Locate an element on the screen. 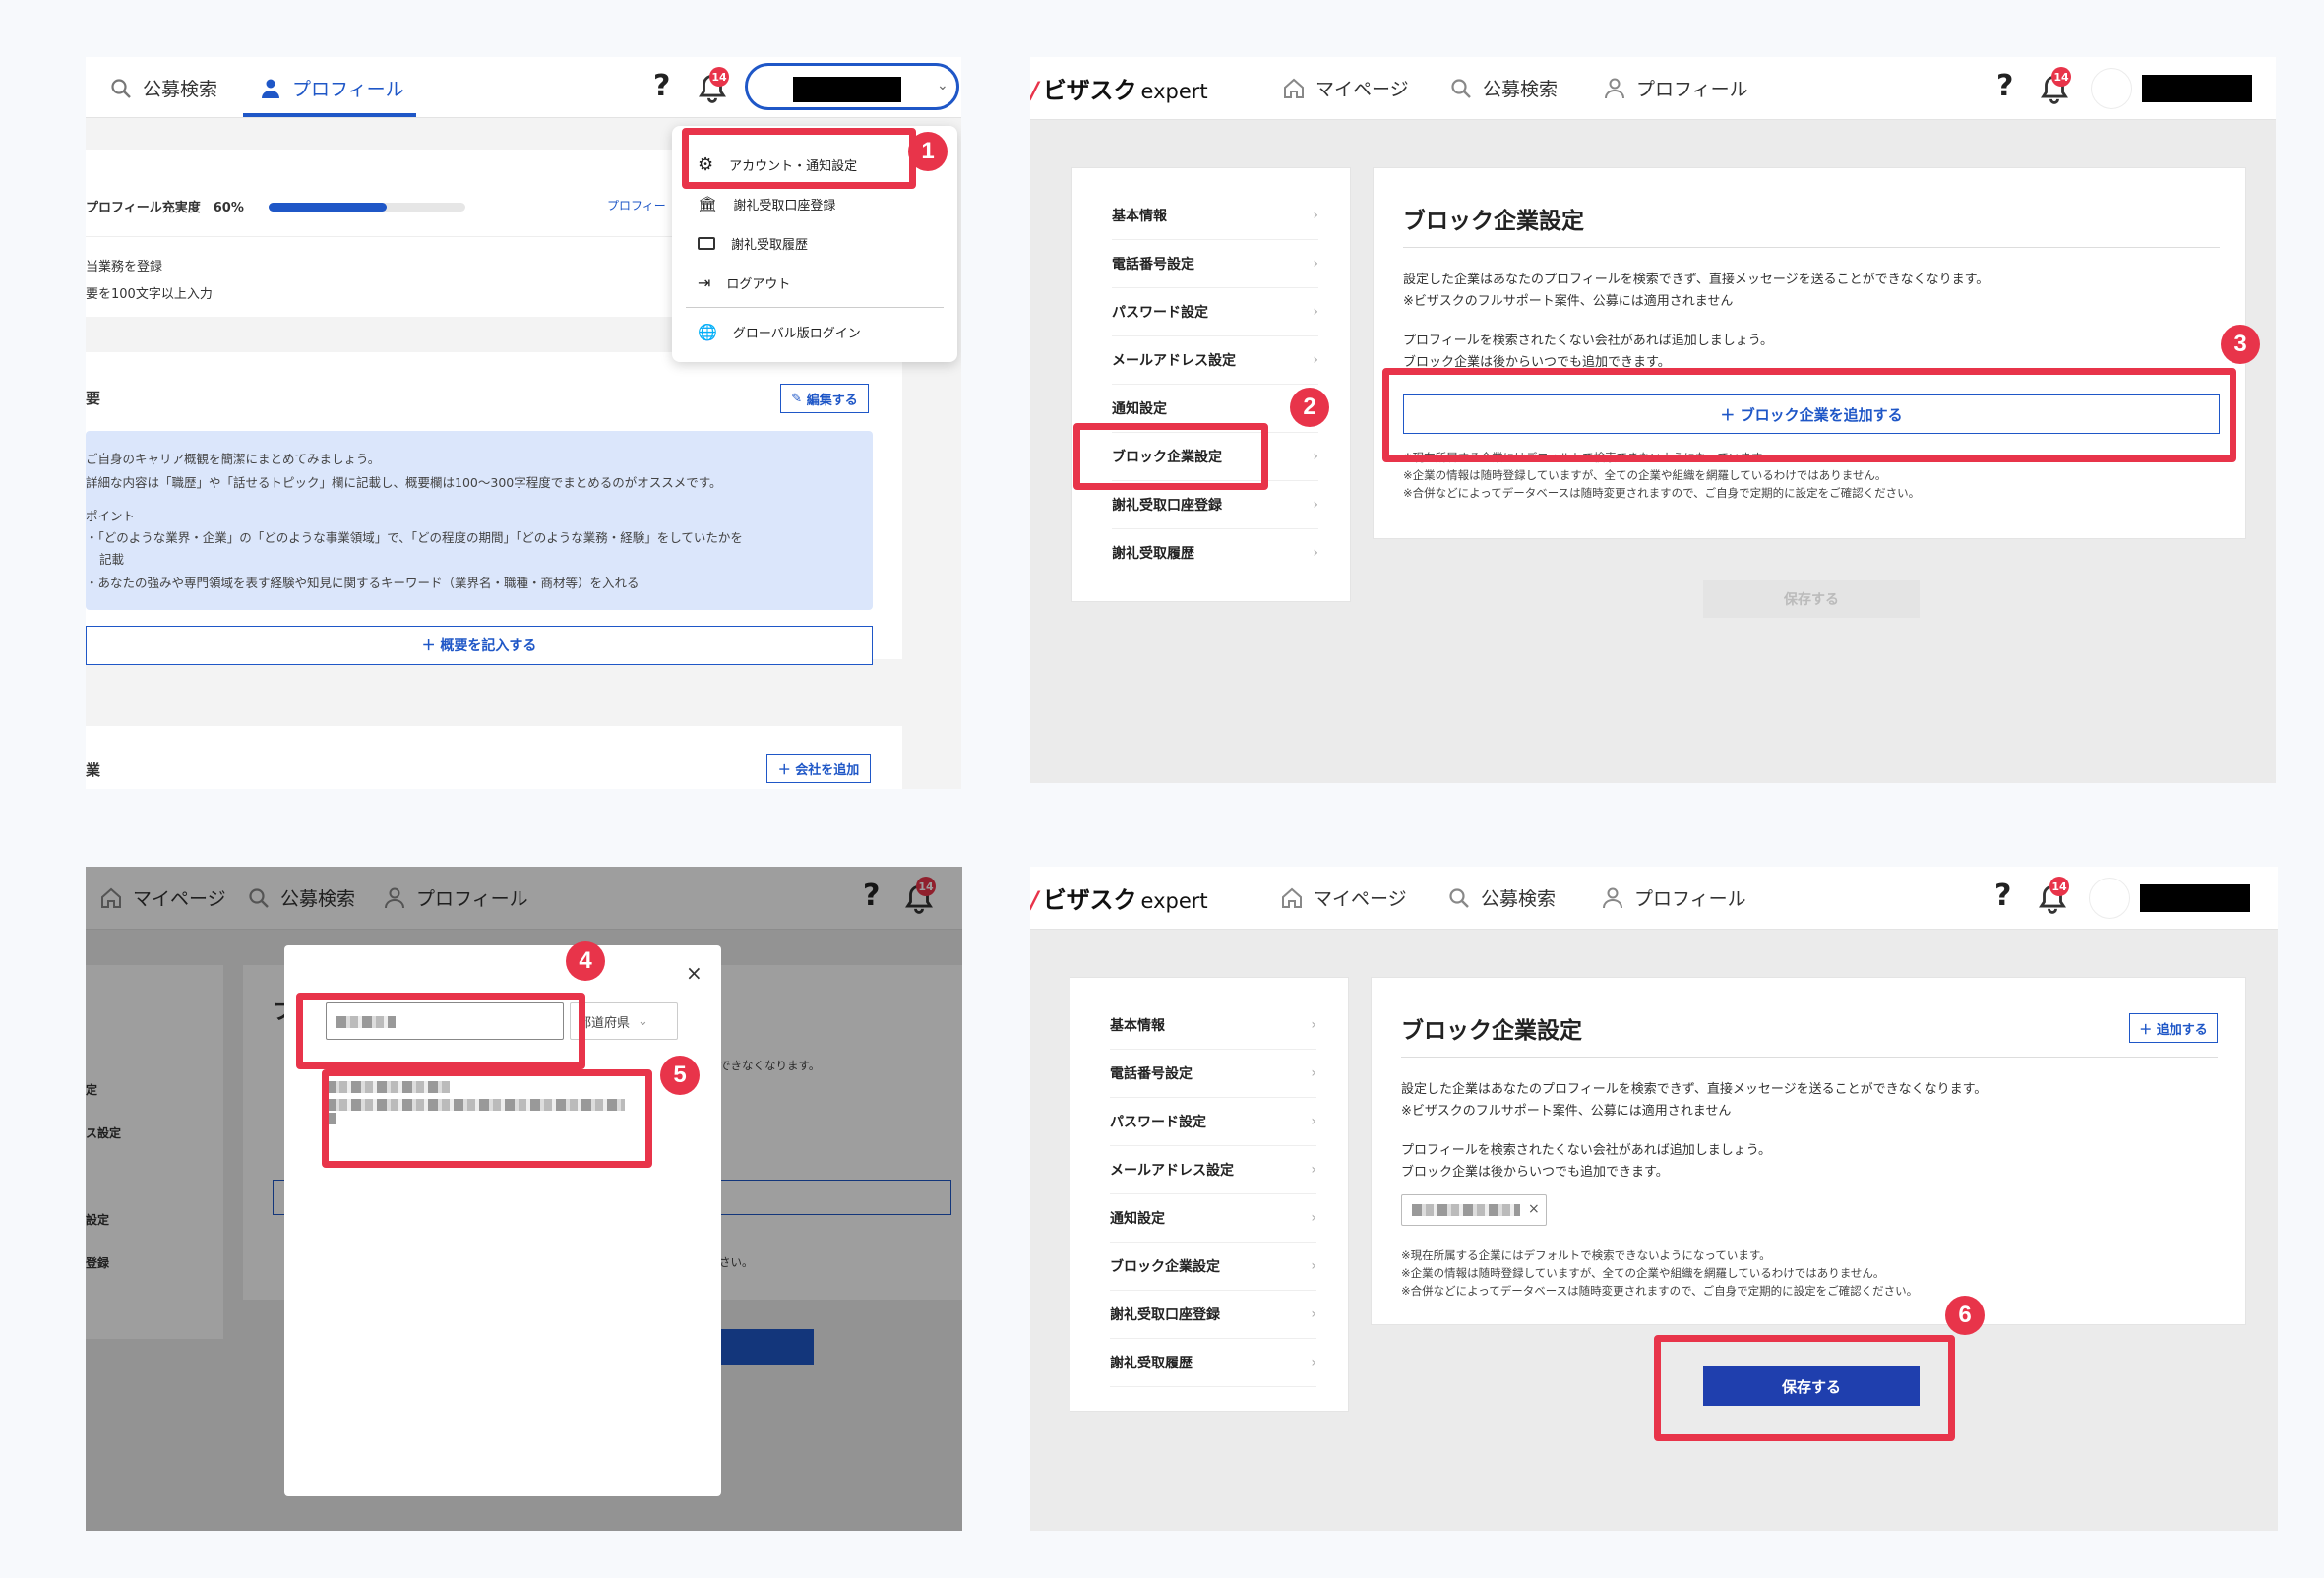 The width and height of the screenshot is (2324, 1578). step-marker-4: 4 is located at coordinates (585, 961).